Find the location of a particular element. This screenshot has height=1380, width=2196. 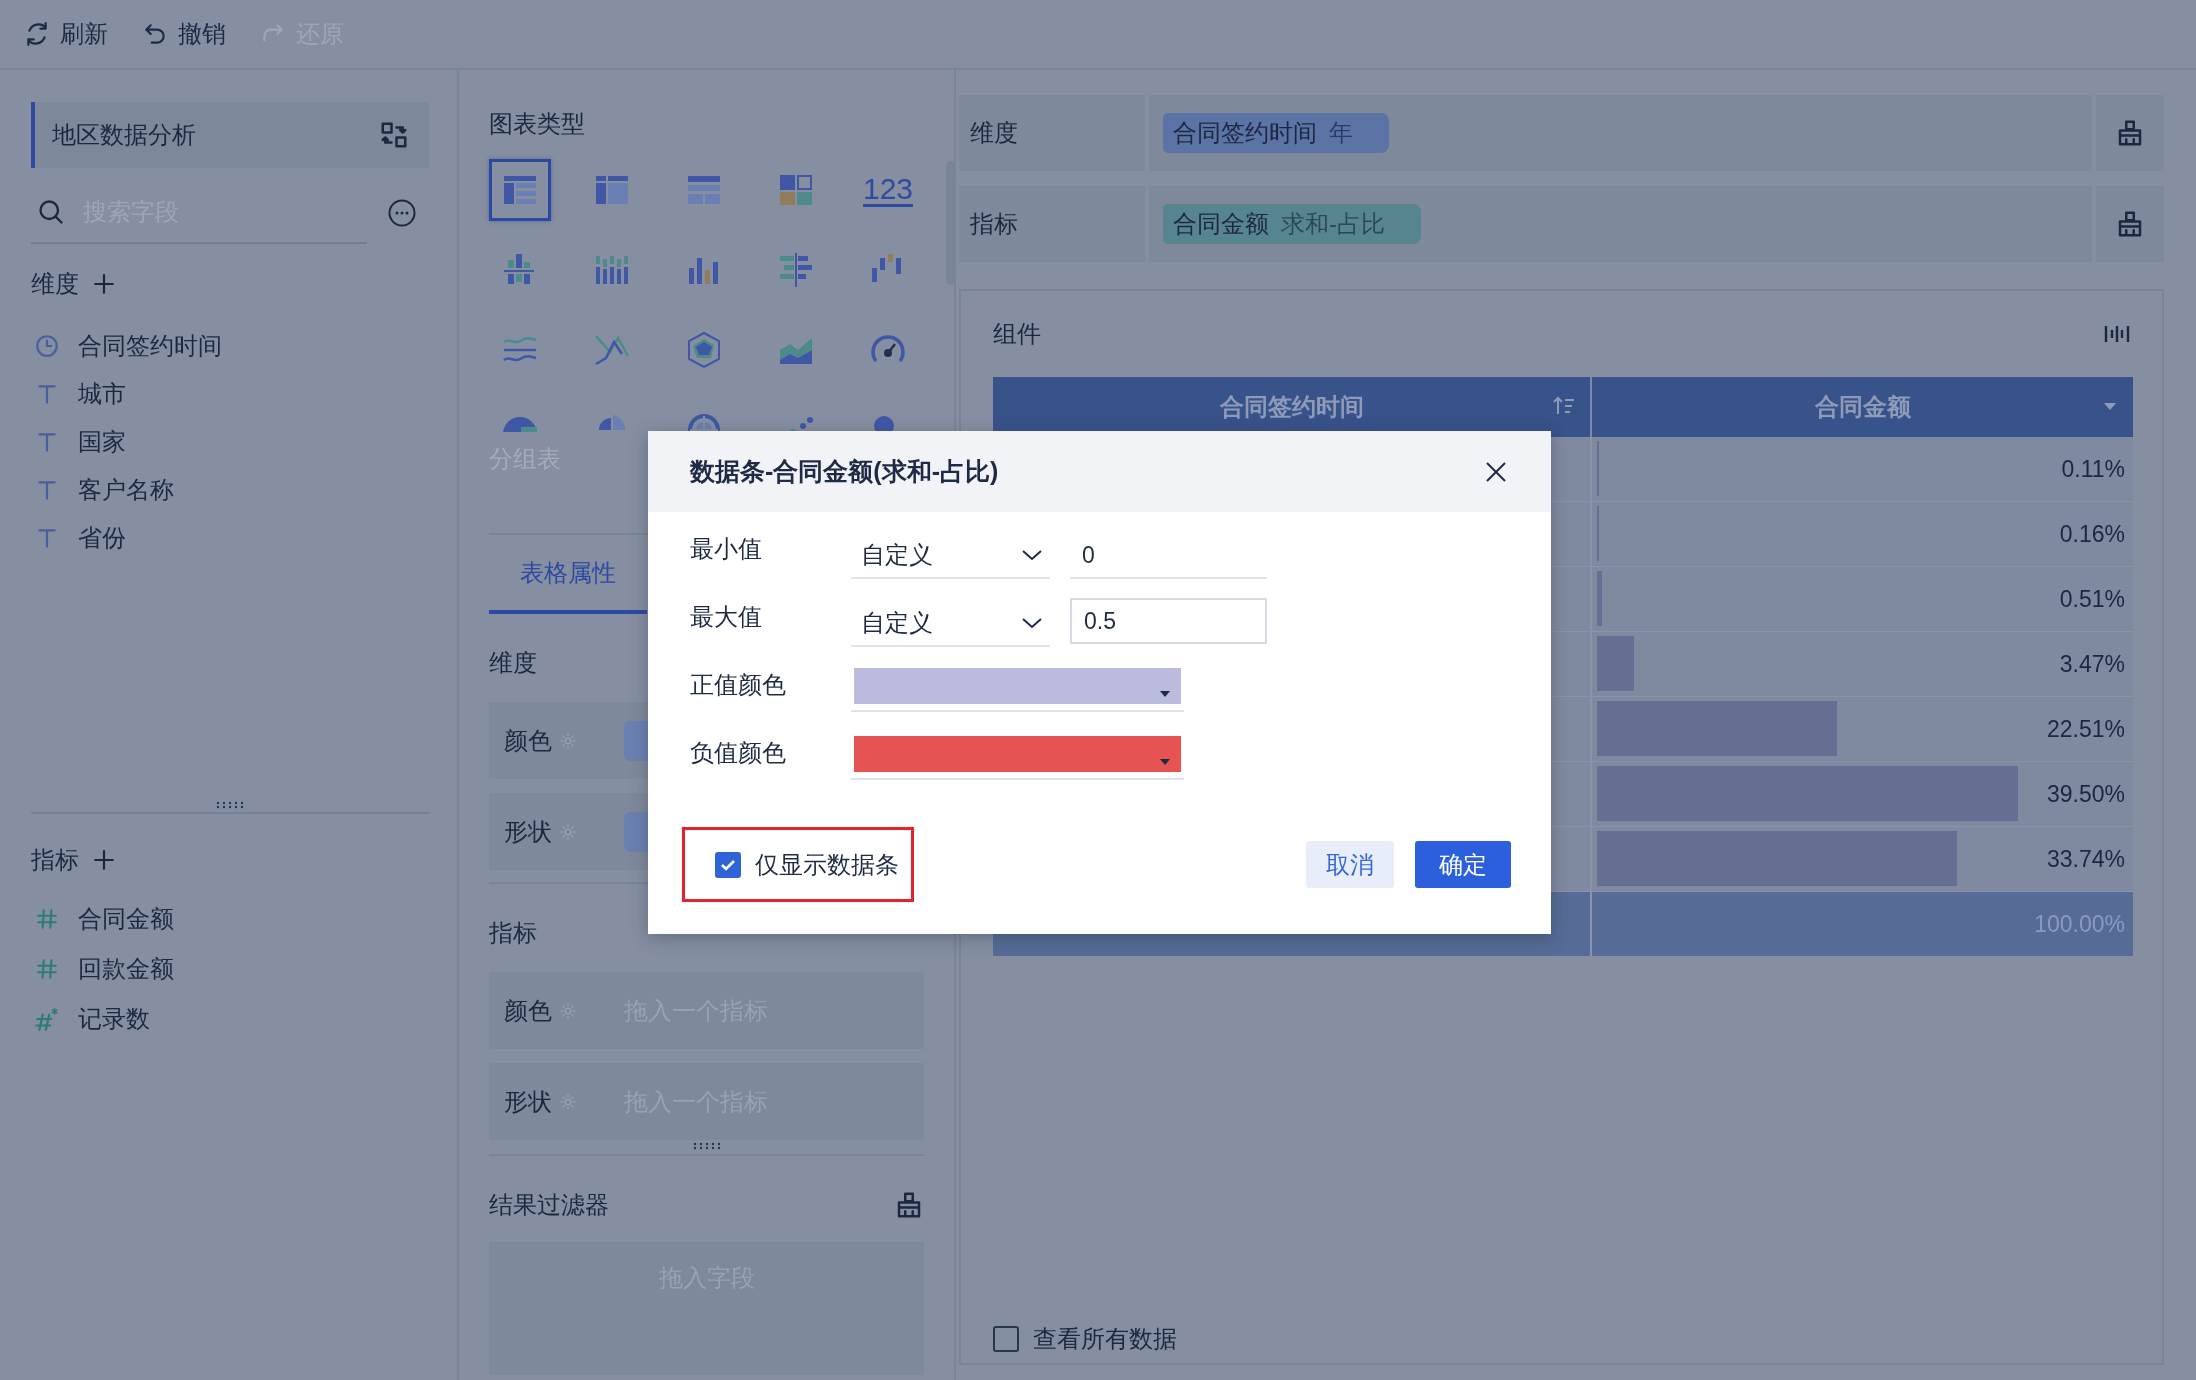

section-title: 结果过滤器 is located at coordinates (549, 1205).